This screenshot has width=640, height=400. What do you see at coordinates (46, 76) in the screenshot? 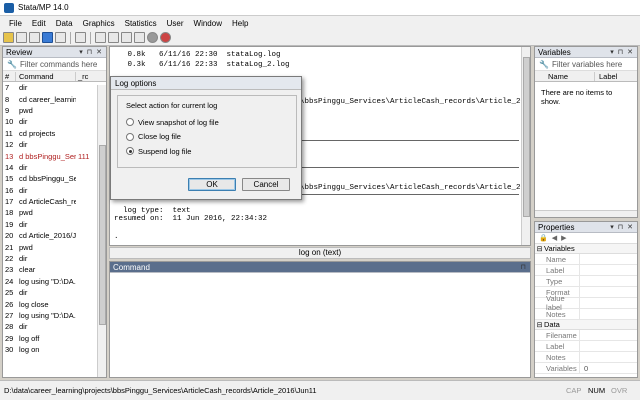
I see `col-command: Command` at bounding box center [46, 76].